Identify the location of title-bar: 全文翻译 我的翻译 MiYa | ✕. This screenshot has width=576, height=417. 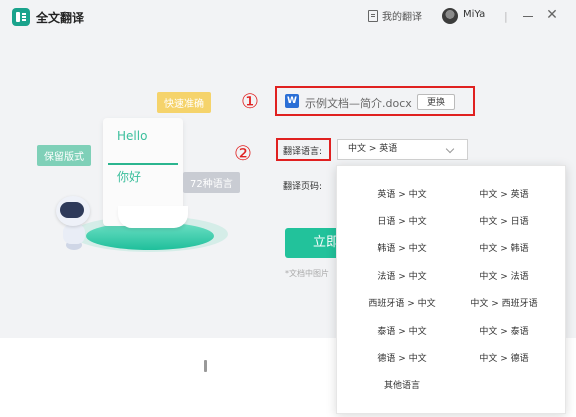
(288, 17).